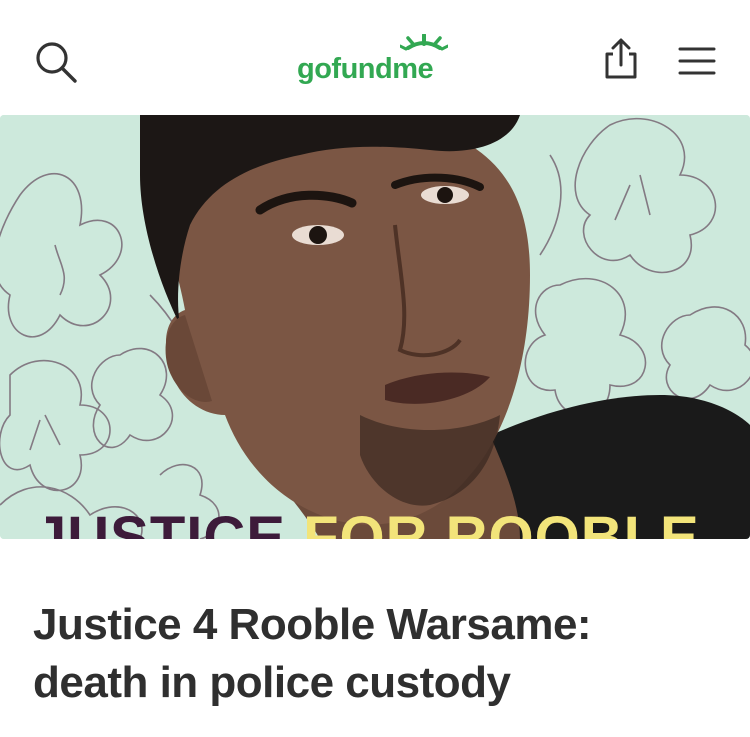  I want to click on hero-caption: JUSTICE FOR ROOBLE, so click(367, 522).